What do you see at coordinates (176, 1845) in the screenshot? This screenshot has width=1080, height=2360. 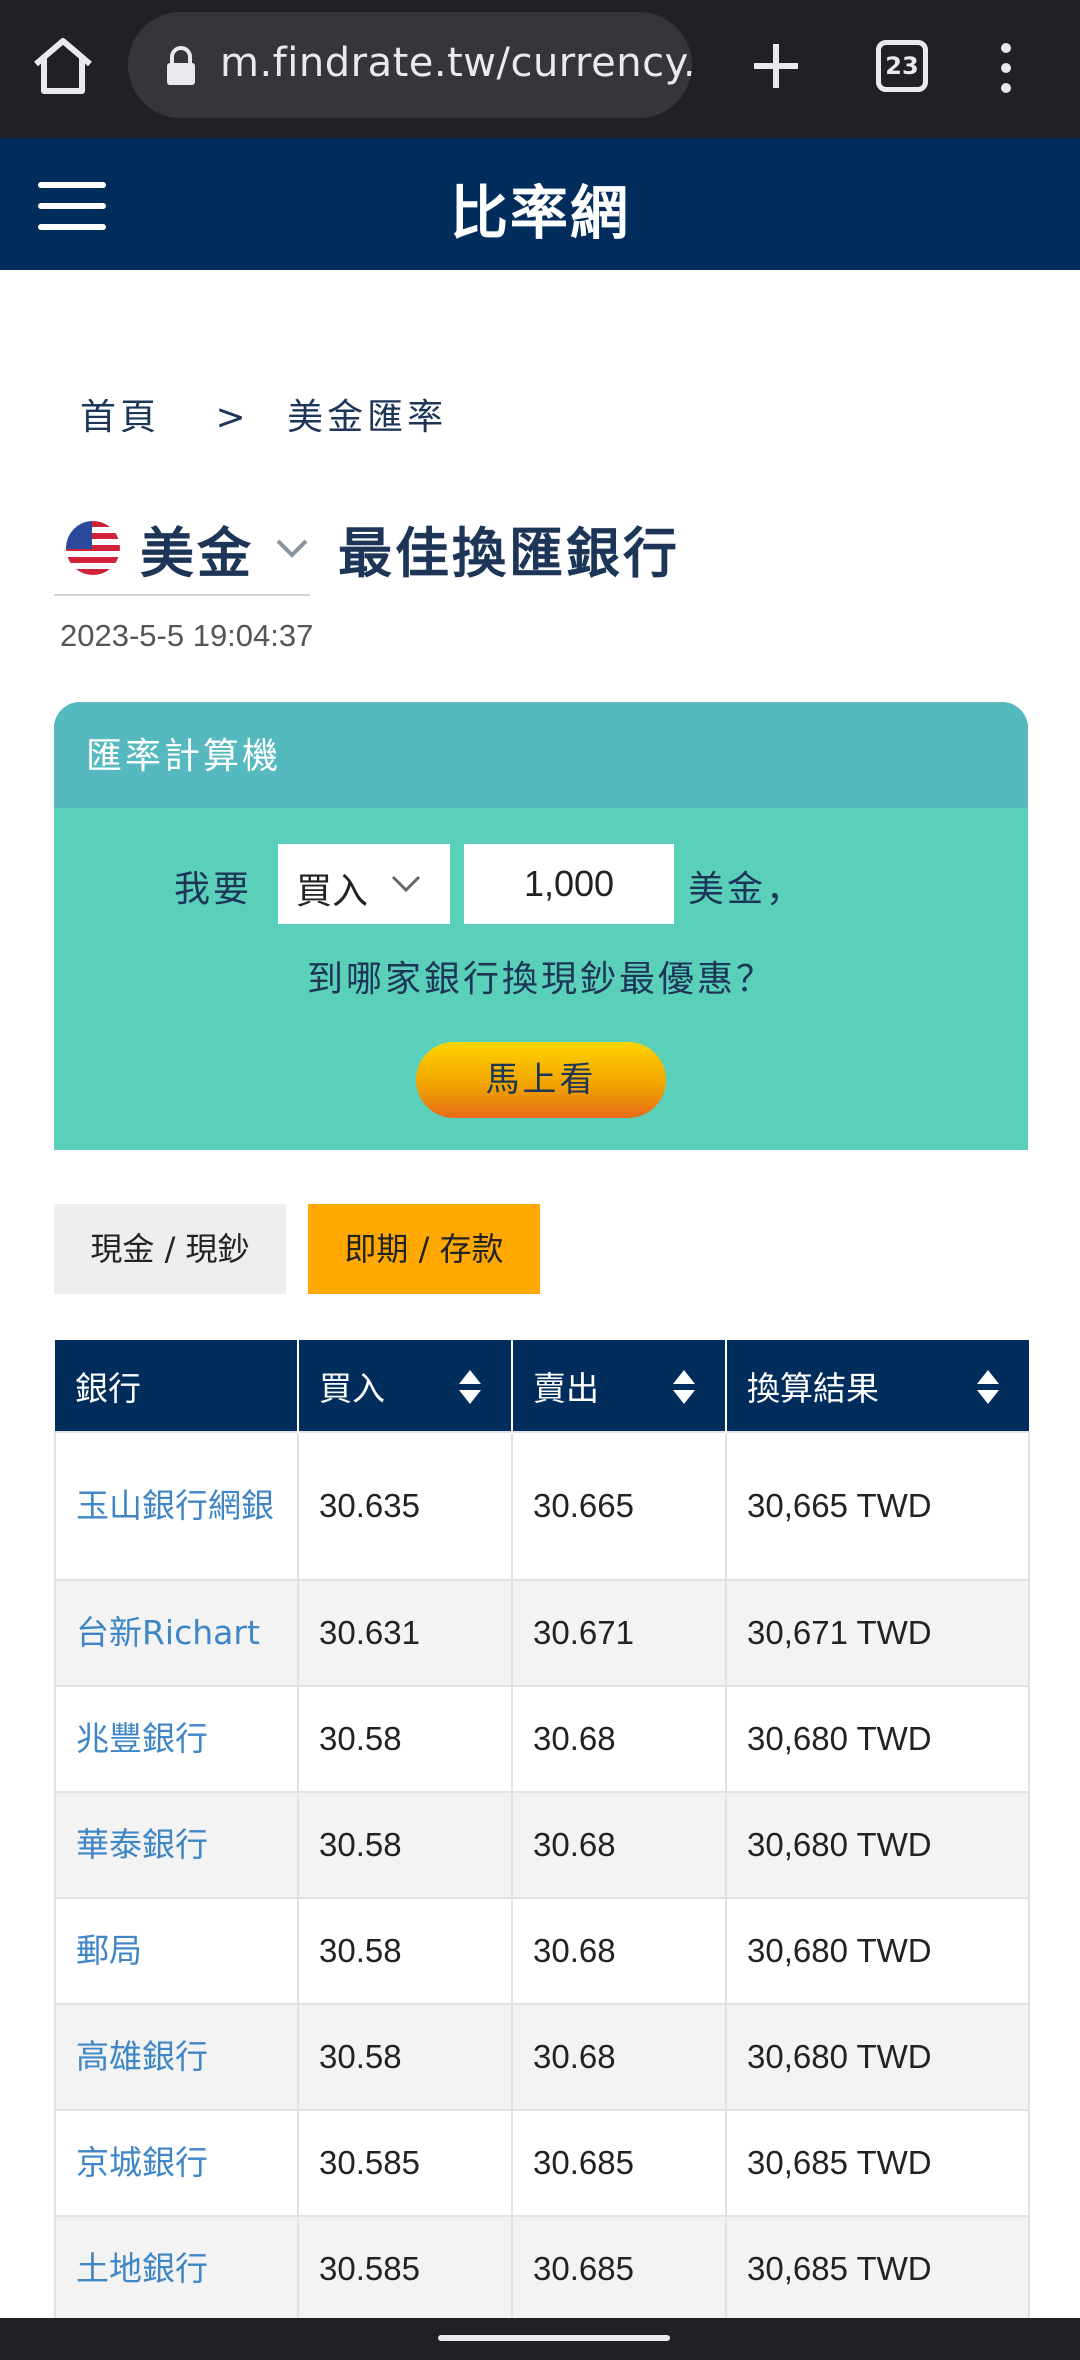 I see `bank-link: 華泰銀行` at bounding box center [176, 1845].